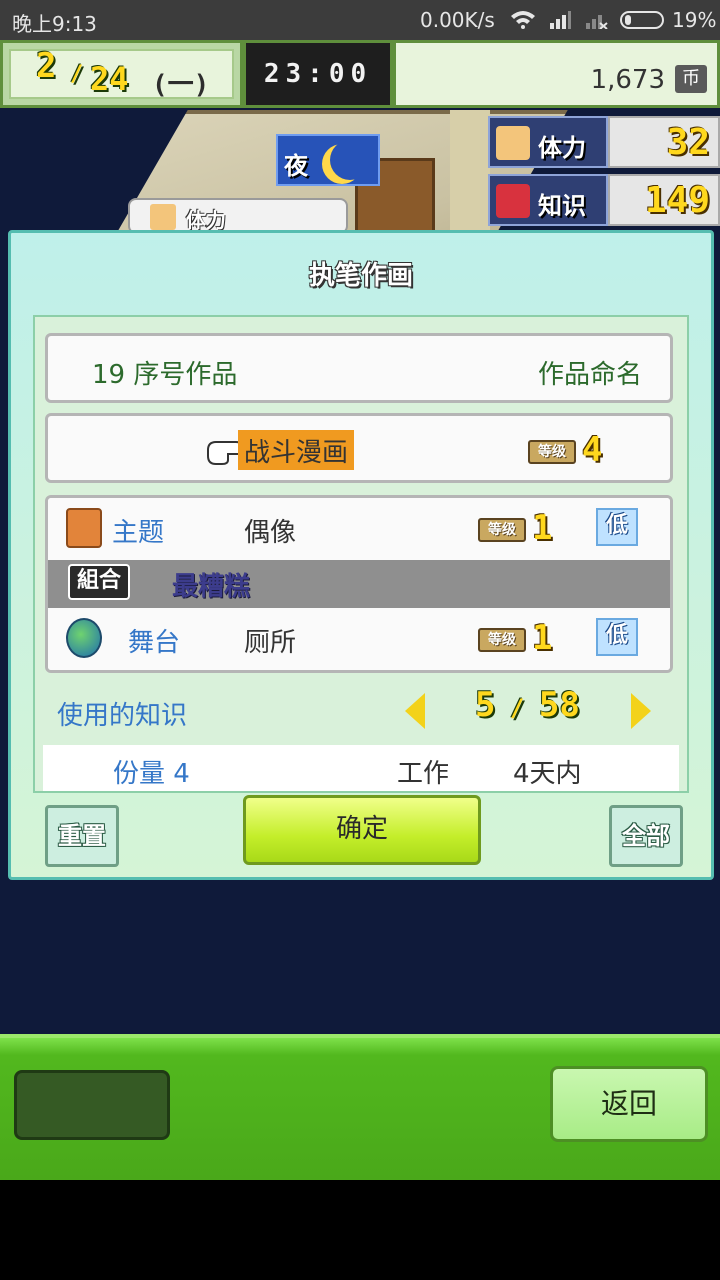  Describe the element at coordinates (77, 74) in the screenshot. I see `date-slash: /` at that location.